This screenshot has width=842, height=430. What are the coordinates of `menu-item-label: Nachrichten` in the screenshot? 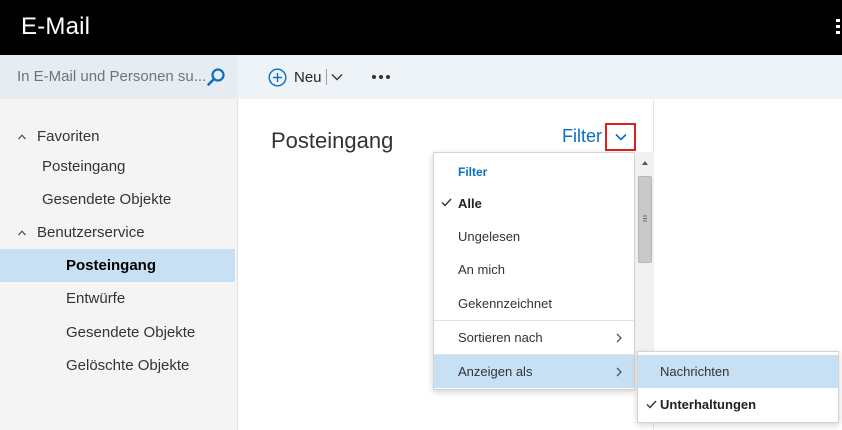 It's located at (695, 371).